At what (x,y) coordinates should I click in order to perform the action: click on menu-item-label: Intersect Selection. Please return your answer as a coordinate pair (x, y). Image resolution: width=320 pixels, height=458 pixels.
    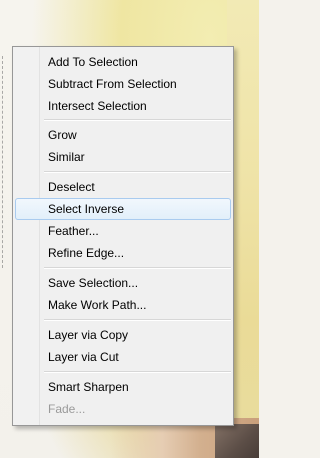
    Looking at the image, I should click on (97, 106).